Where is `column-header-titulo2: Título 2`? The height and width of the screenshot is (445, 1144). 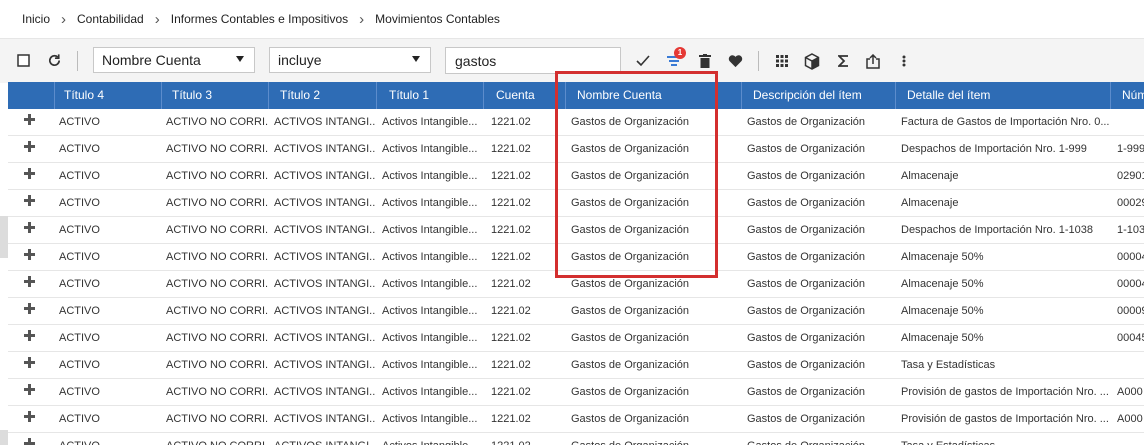
column-header-titulo2: Título 2 is located at coordinates (322, 95).